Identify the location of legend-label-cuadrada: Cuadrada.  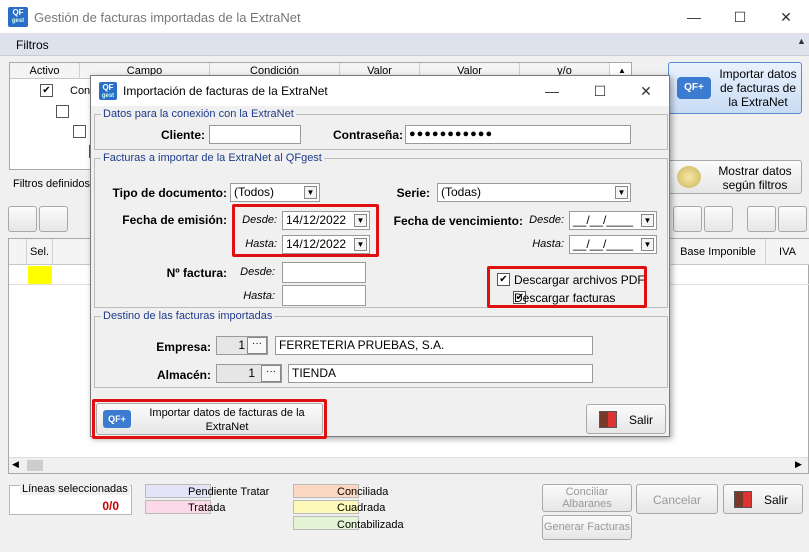
(361, 508).